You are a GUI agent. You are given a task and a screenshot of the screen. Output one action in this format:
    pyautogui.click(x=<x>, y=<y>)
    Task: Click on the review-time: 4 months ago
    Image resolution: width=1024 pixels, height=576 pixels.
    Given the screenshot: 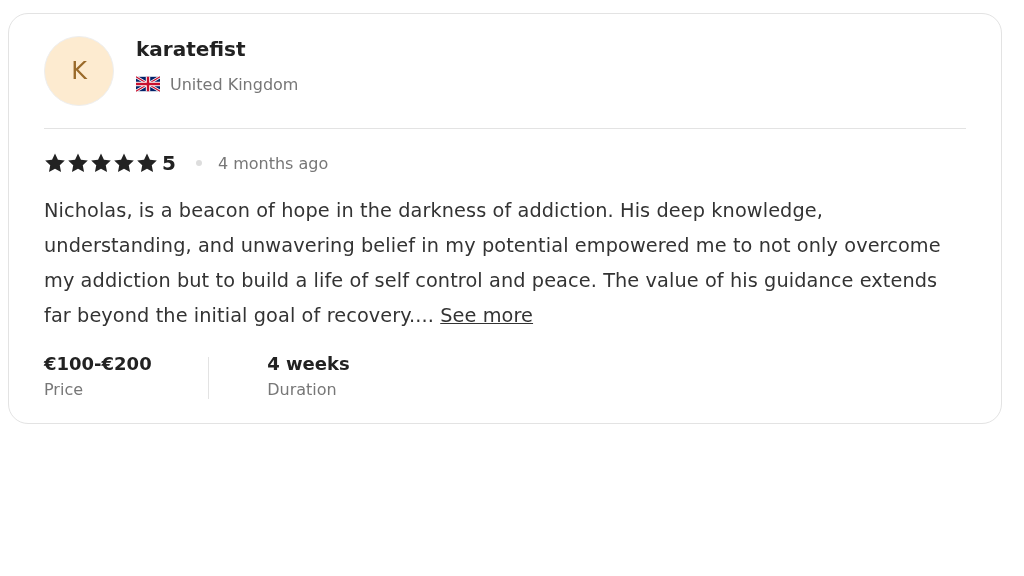 What is the action you would take?
    pyautogui.click(x=273, y=163)
    